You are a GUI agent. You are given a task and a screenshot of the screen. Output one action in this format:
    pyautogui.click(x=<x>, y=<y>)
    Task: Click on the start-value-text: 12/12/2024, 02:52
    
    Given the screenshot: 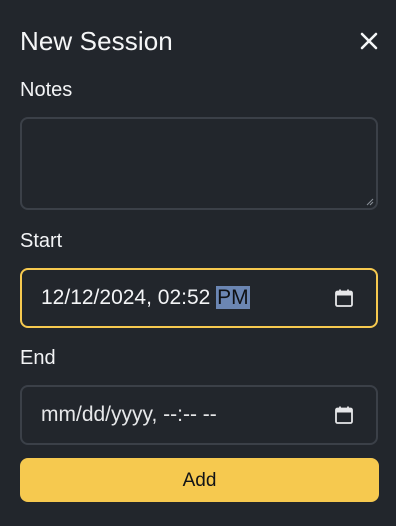 What is the action you would take?
    pyautogui.click(x=129, y=297)
    